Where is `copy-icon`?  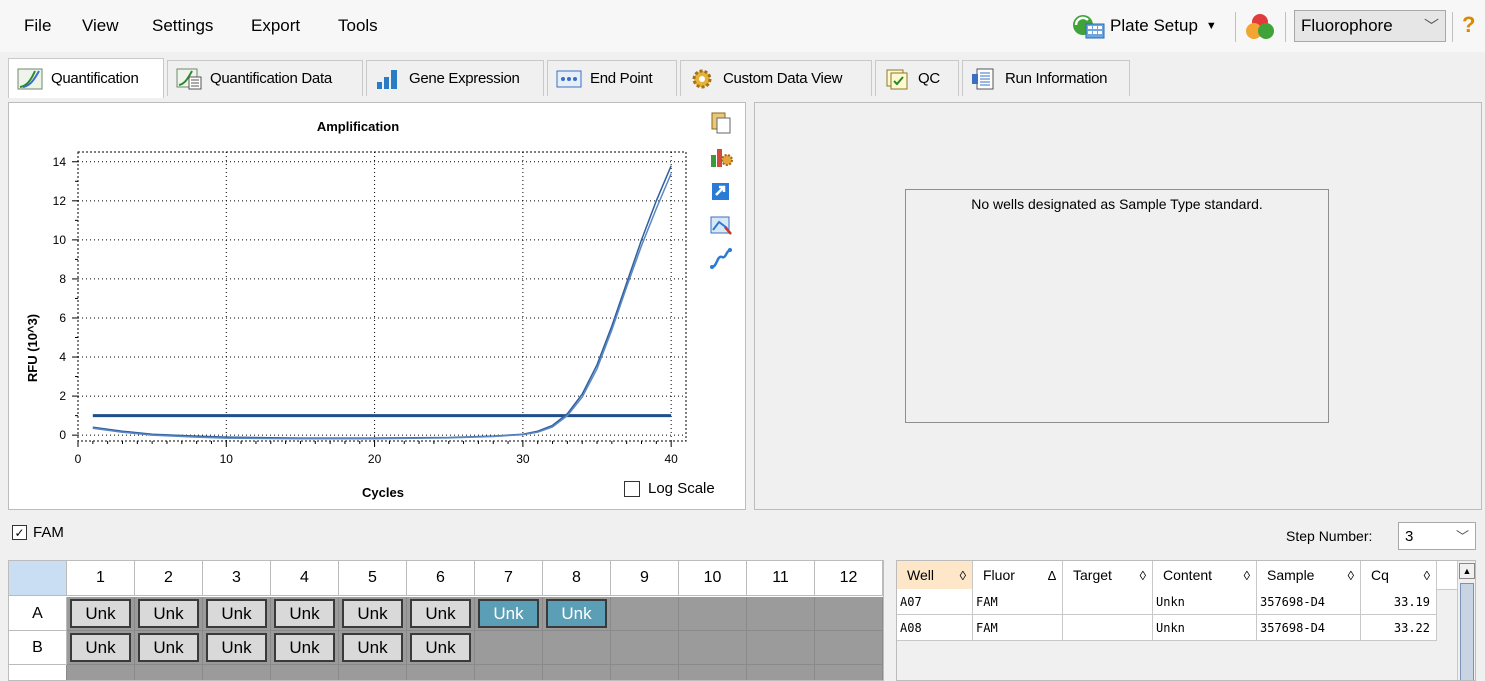 copy-icon is located at coordinates (721, 124).